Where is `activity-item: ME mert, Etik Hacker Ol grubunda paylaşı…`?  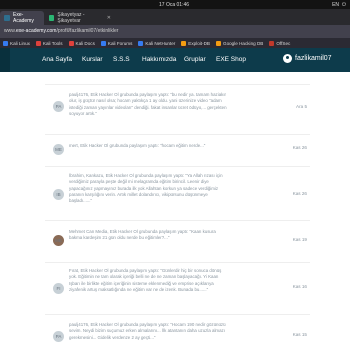 activity-item: ME mert, Etik Hacker Ol grubunda paylaşı… is located at coordinates (177, 150).